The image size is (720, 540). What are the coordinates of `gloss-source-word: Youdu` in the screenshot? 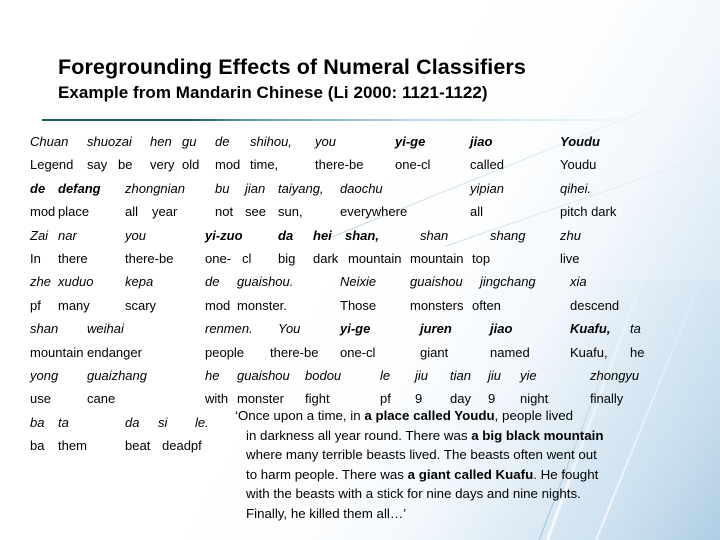 It's located at (580, 141).